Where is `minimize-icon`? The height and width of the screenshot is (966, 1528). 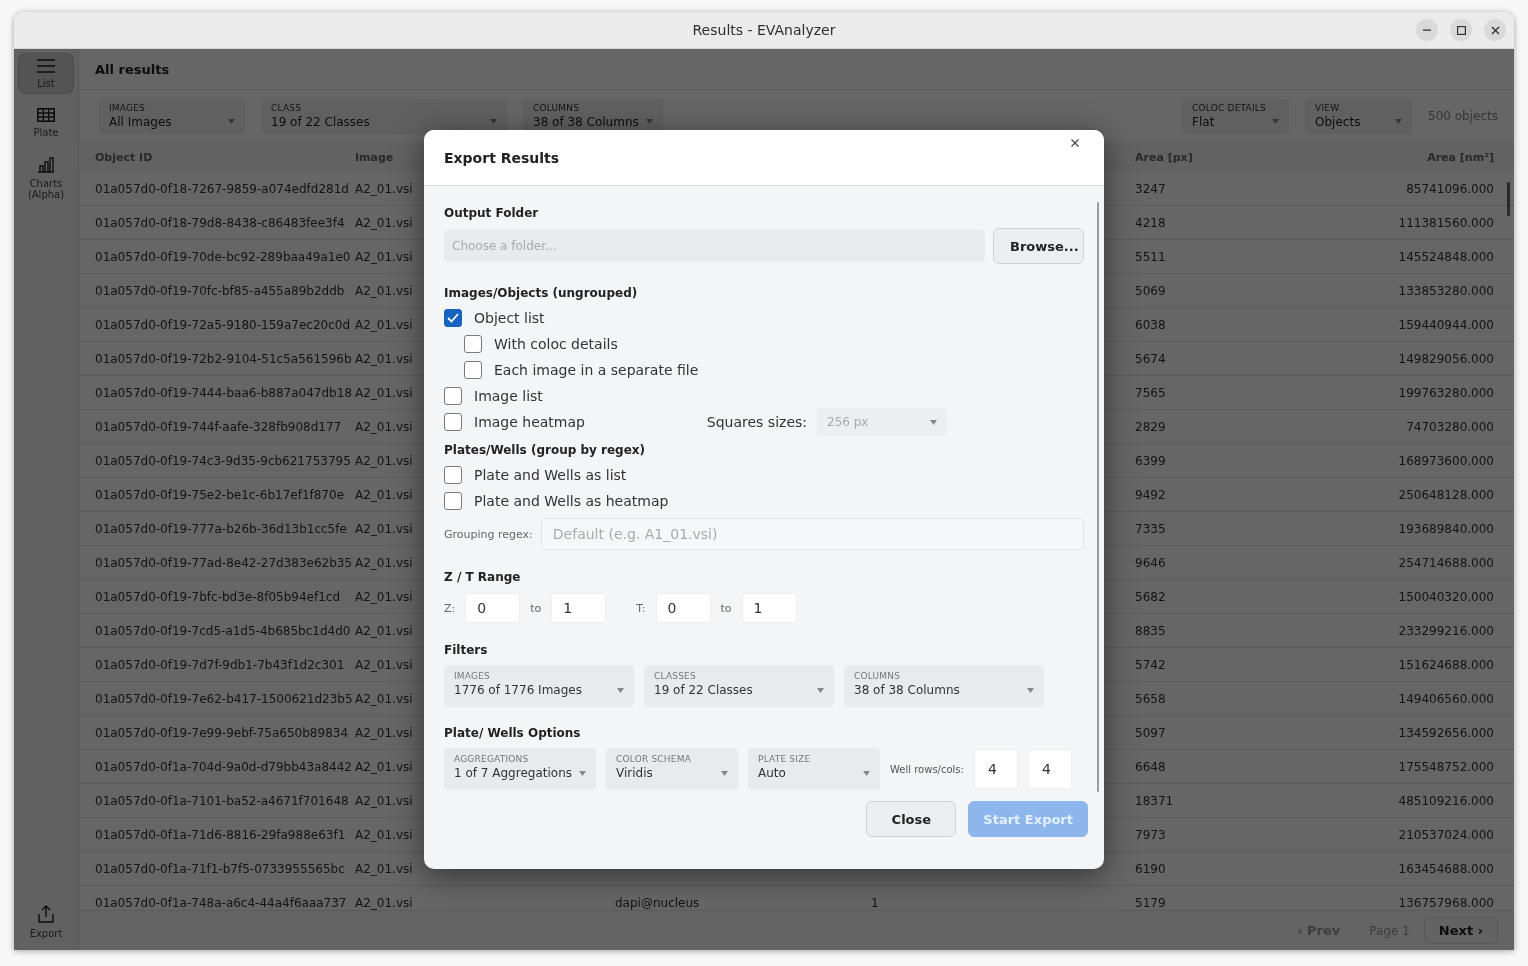 minimize-icon is located at coordinates (1427, 30).